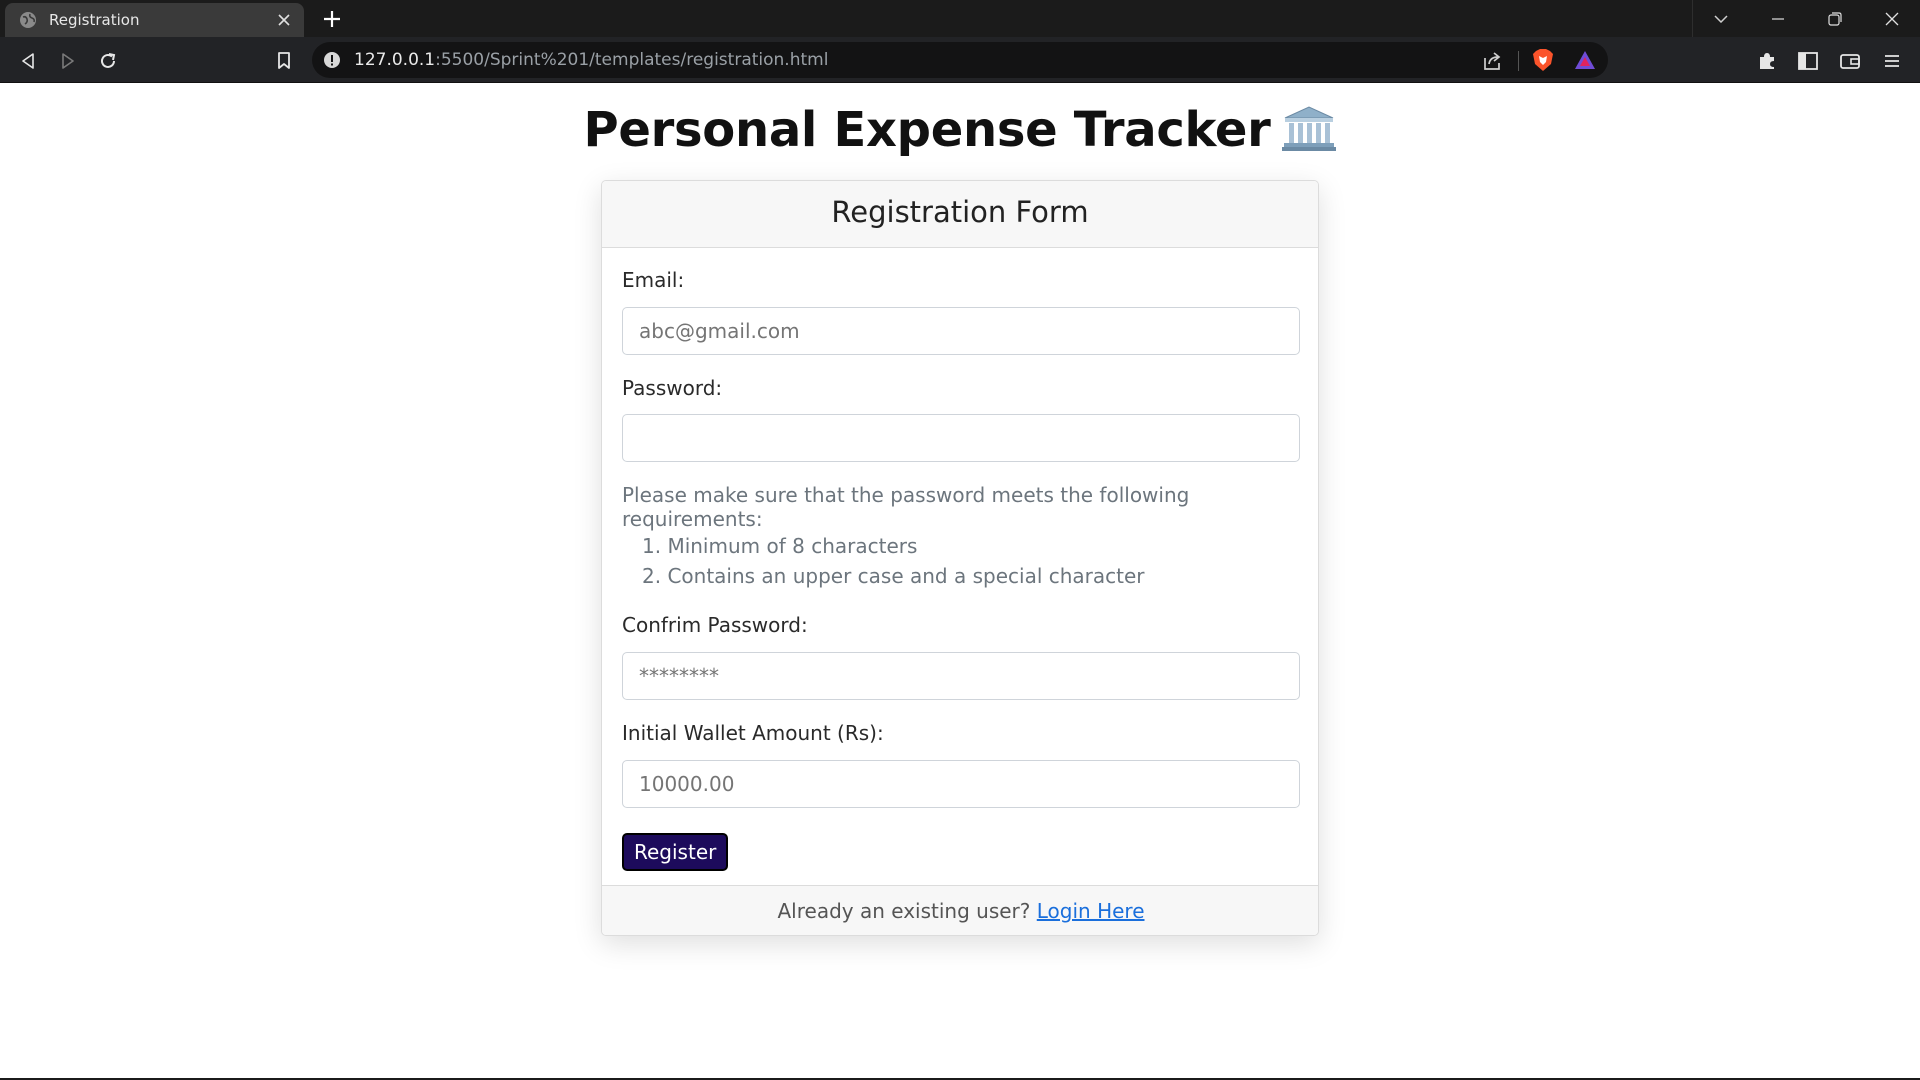 The height and width of the screenshot is (1080, 1920). Describe the element at coordinates (1585, 60) in the screenshot. I see `brave-rewards-icon` at that location.